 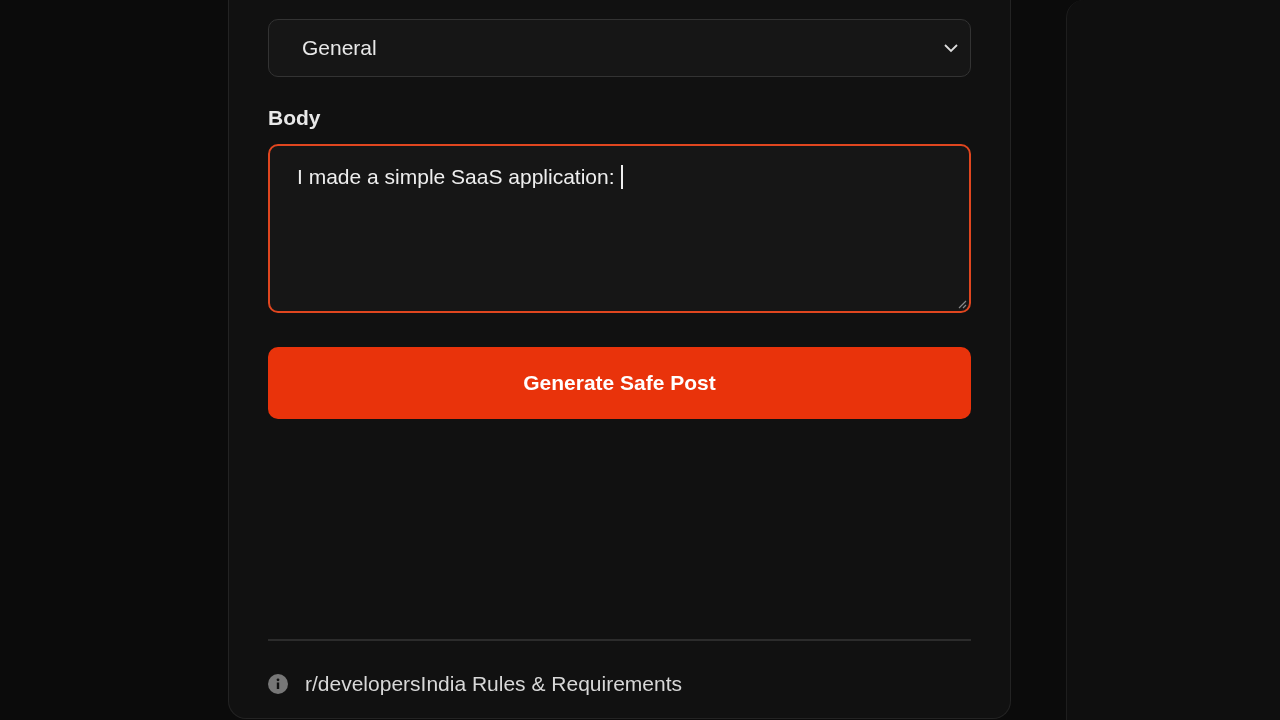 What do you see at coordinates (951, 48) in the screenshot?
I see `chevron-down-icon` at bounding box center [951, 48].